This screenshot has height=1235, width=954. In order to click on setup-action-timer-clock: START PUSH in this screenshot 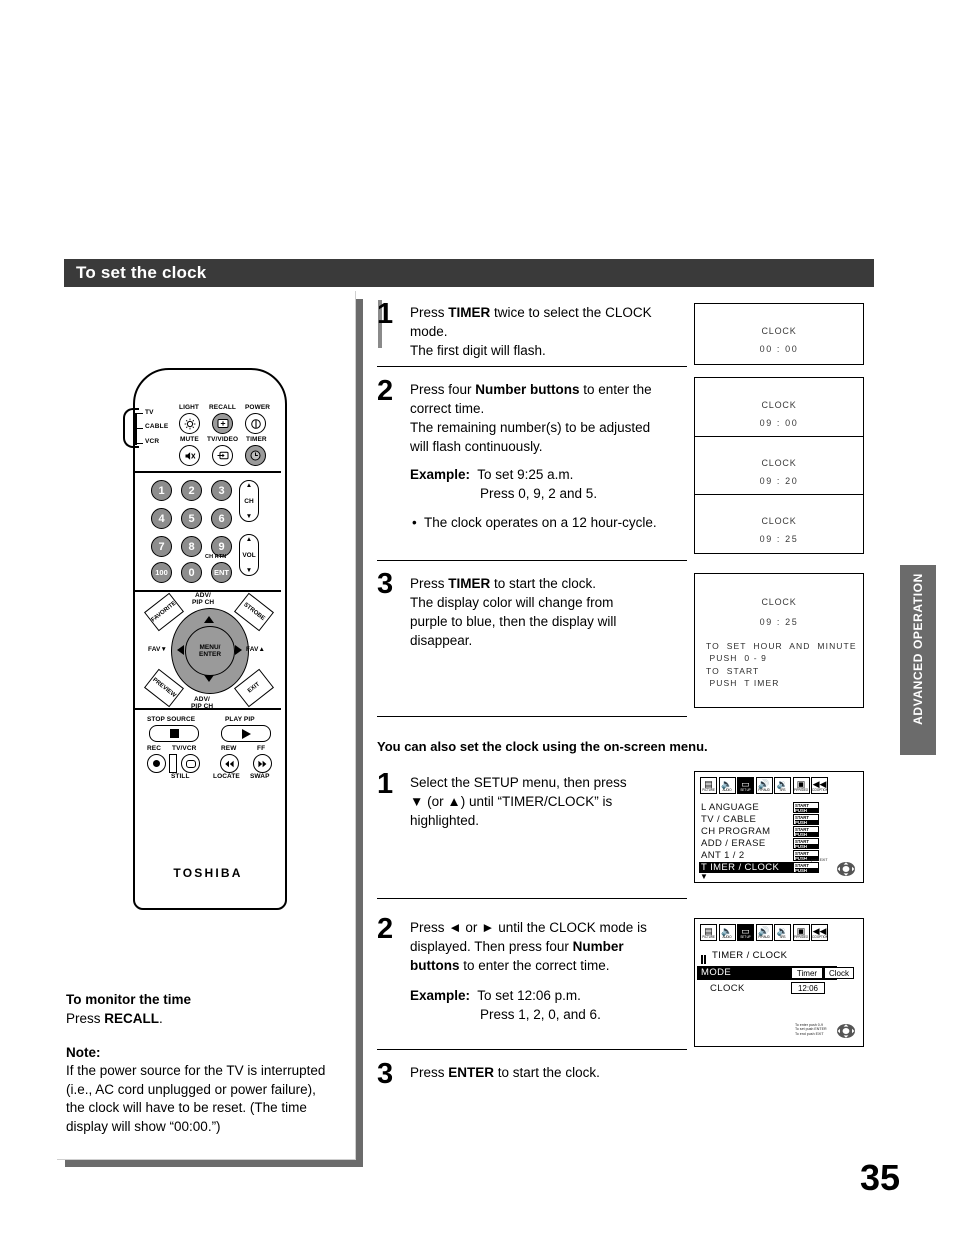, I will do `click(806, 867)`.